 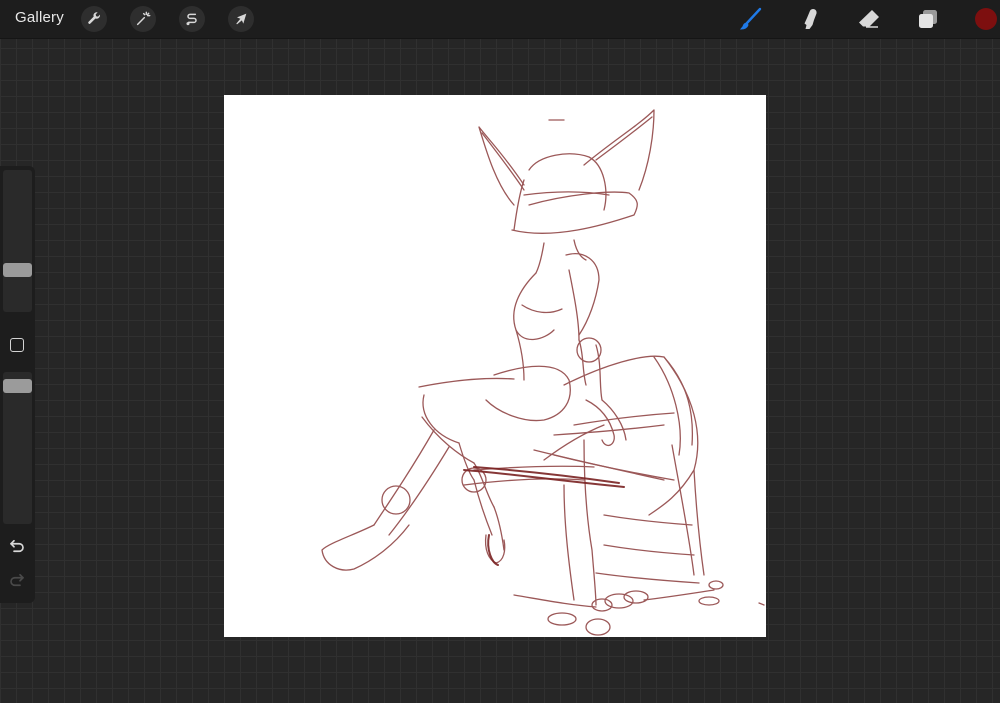 I want to click on opacity-handle, so click(x=17, y=385).